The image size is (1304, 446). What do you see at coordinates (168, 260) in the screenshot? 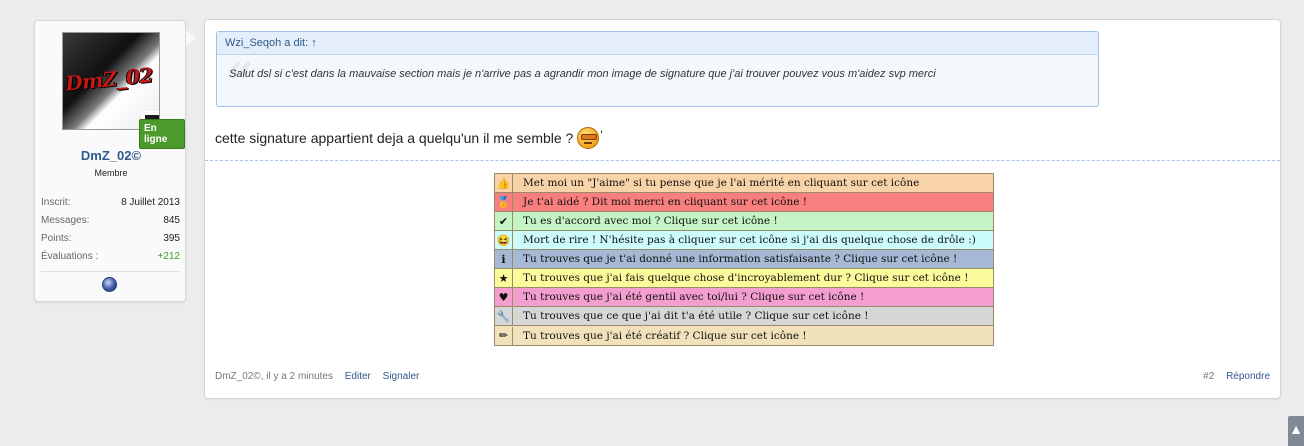
I see `stat-value: +212` at bounding box center [168, 260].